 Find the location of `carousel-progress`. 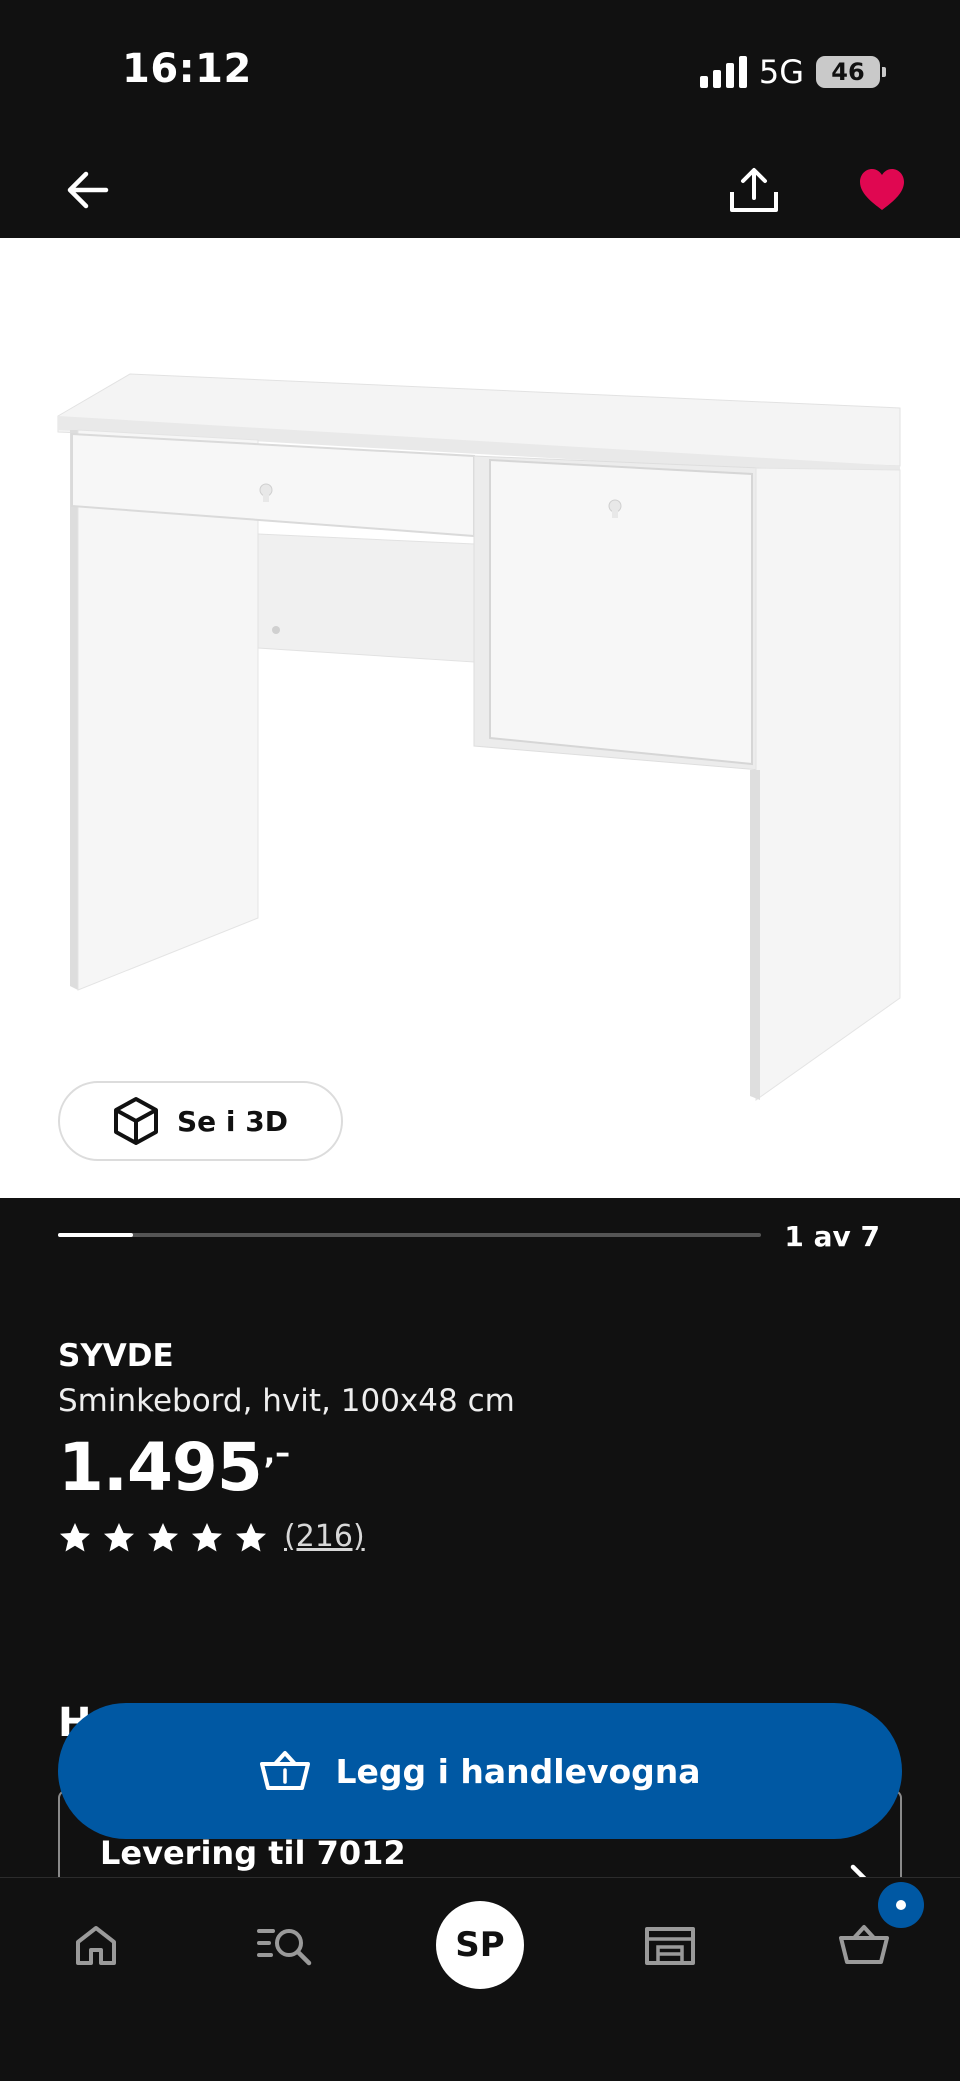

carousel-progress is located at coordinates (409, 1235).